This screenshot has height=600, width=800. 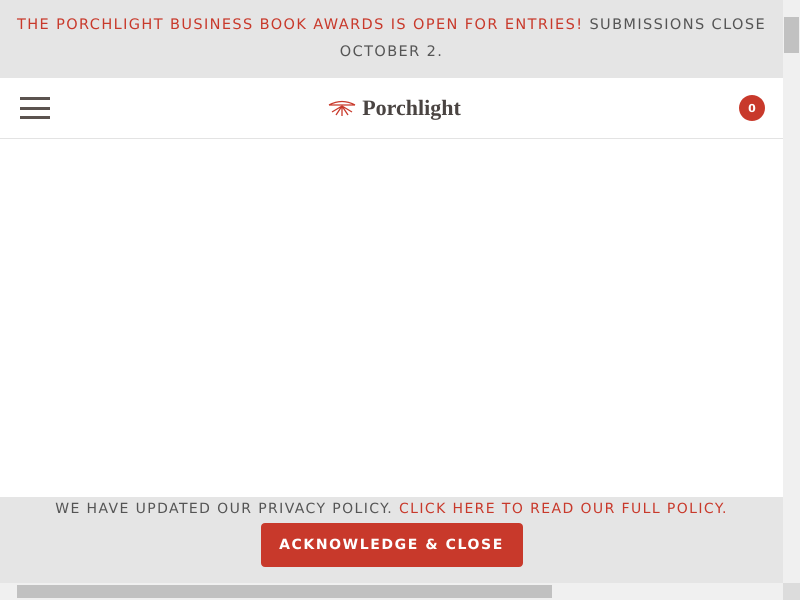 I want to click on horizontal-scrollbar, so click(x=391, y=591).